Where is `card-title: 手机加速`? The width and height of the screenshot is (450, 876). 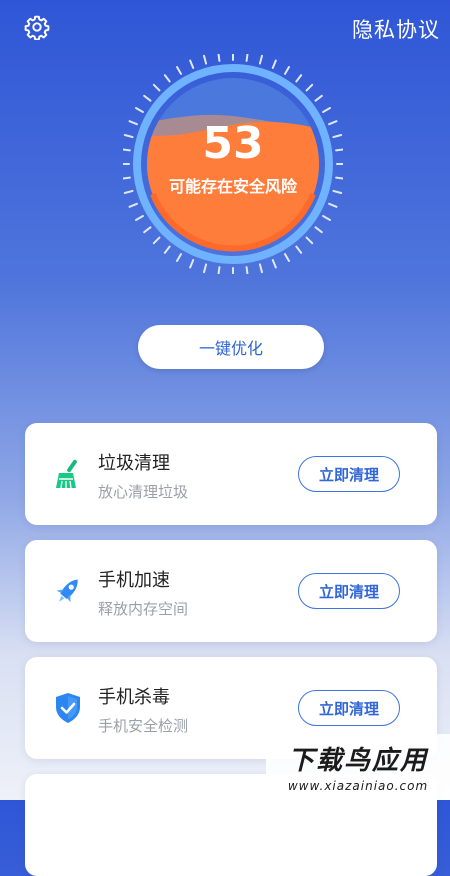
card-title: 手机加速 is located at coordinates (134, 580).